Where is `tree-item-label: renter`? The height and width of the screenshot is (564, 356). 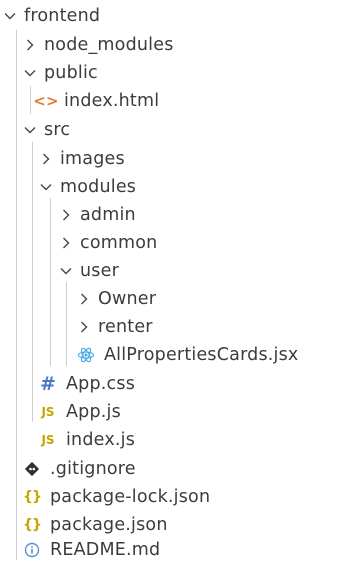
tree-item-label: renter is located at coordinates (125, 327).